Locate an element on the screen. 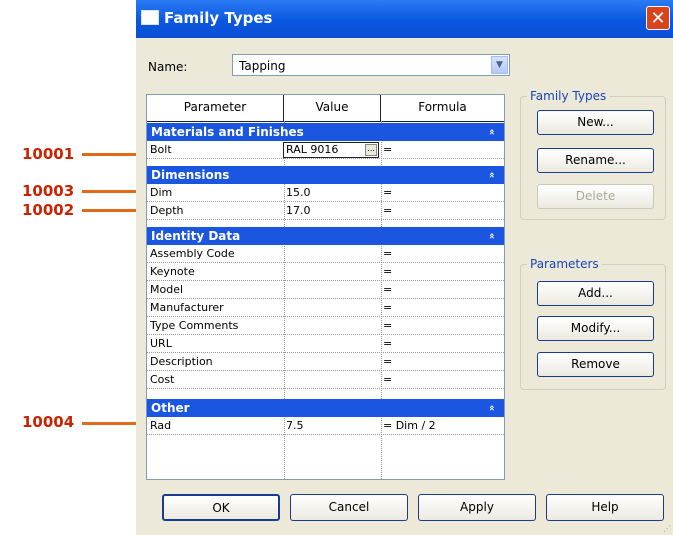 This screenshot has height=535, width=673. table-row: Bolt RAL 9016 ... = is located at coordinates (325, 150).